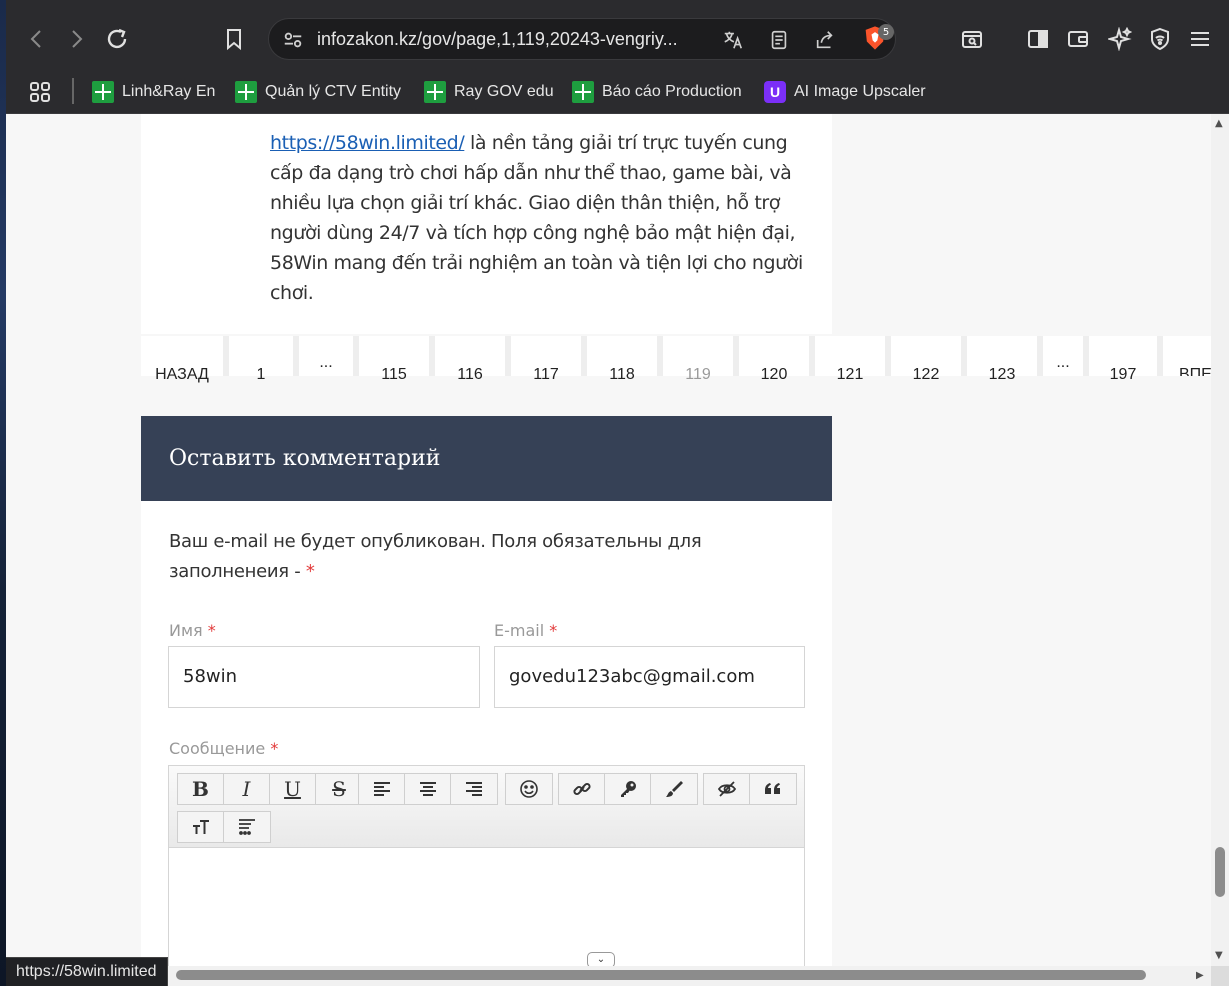  I want to click on reload-button, so click(117, 39).